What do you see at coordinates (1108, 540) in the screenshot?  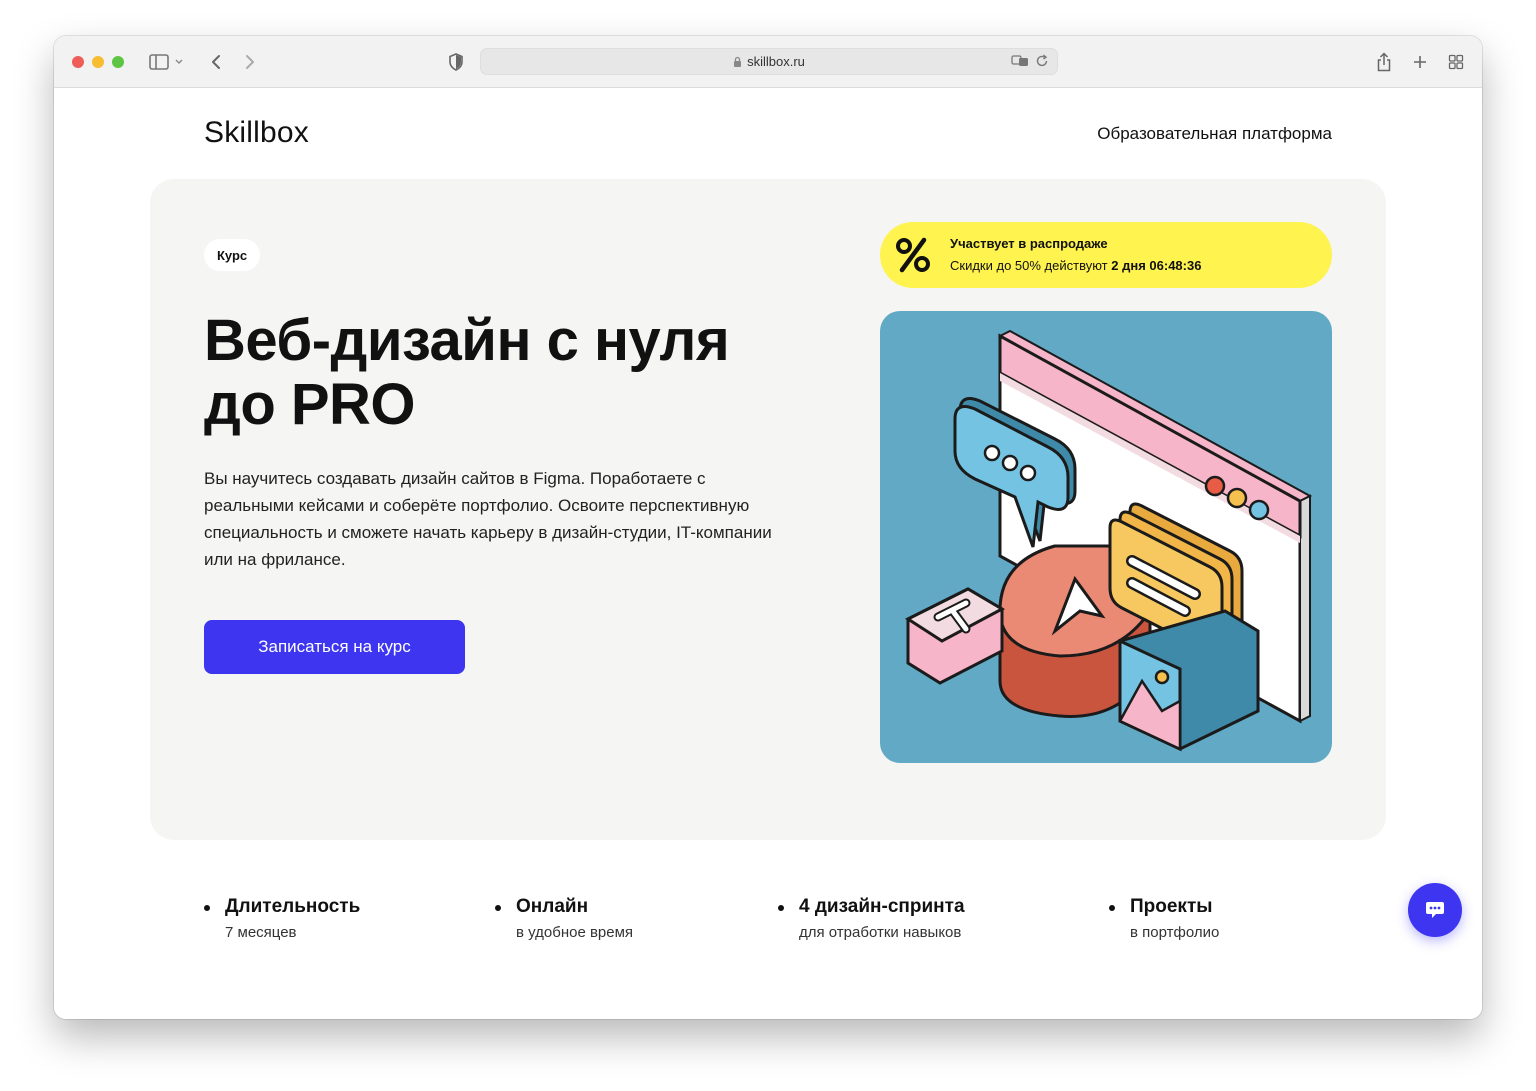 I see `isometric-design-illustration` at bounding box center [1108, 540].